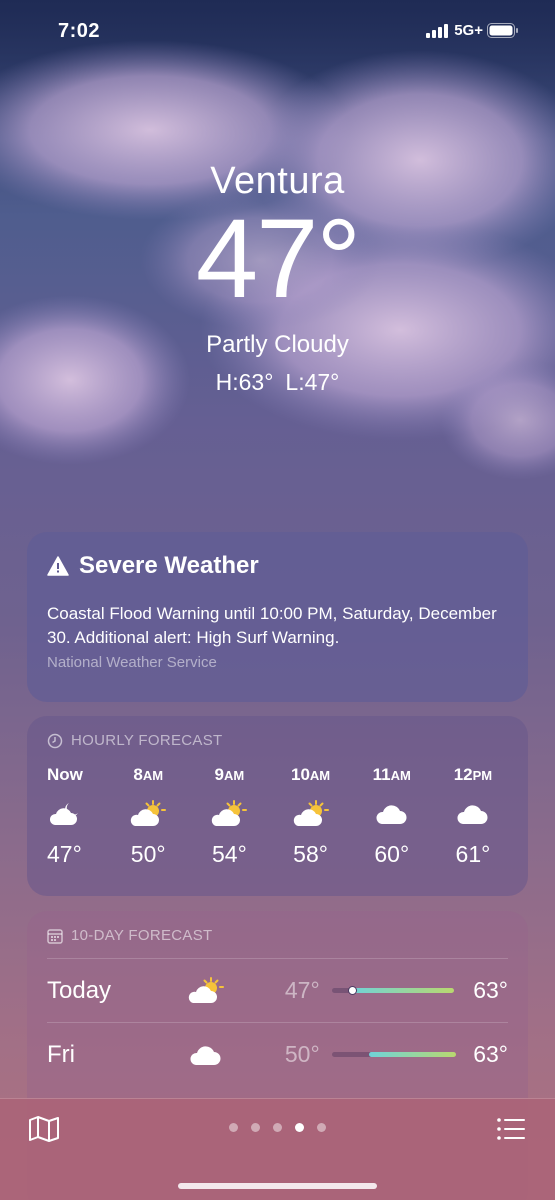 This screenshot has width=555, height=1200. I want to click on status-bar: 7:02 5G+, so click(277, 33).